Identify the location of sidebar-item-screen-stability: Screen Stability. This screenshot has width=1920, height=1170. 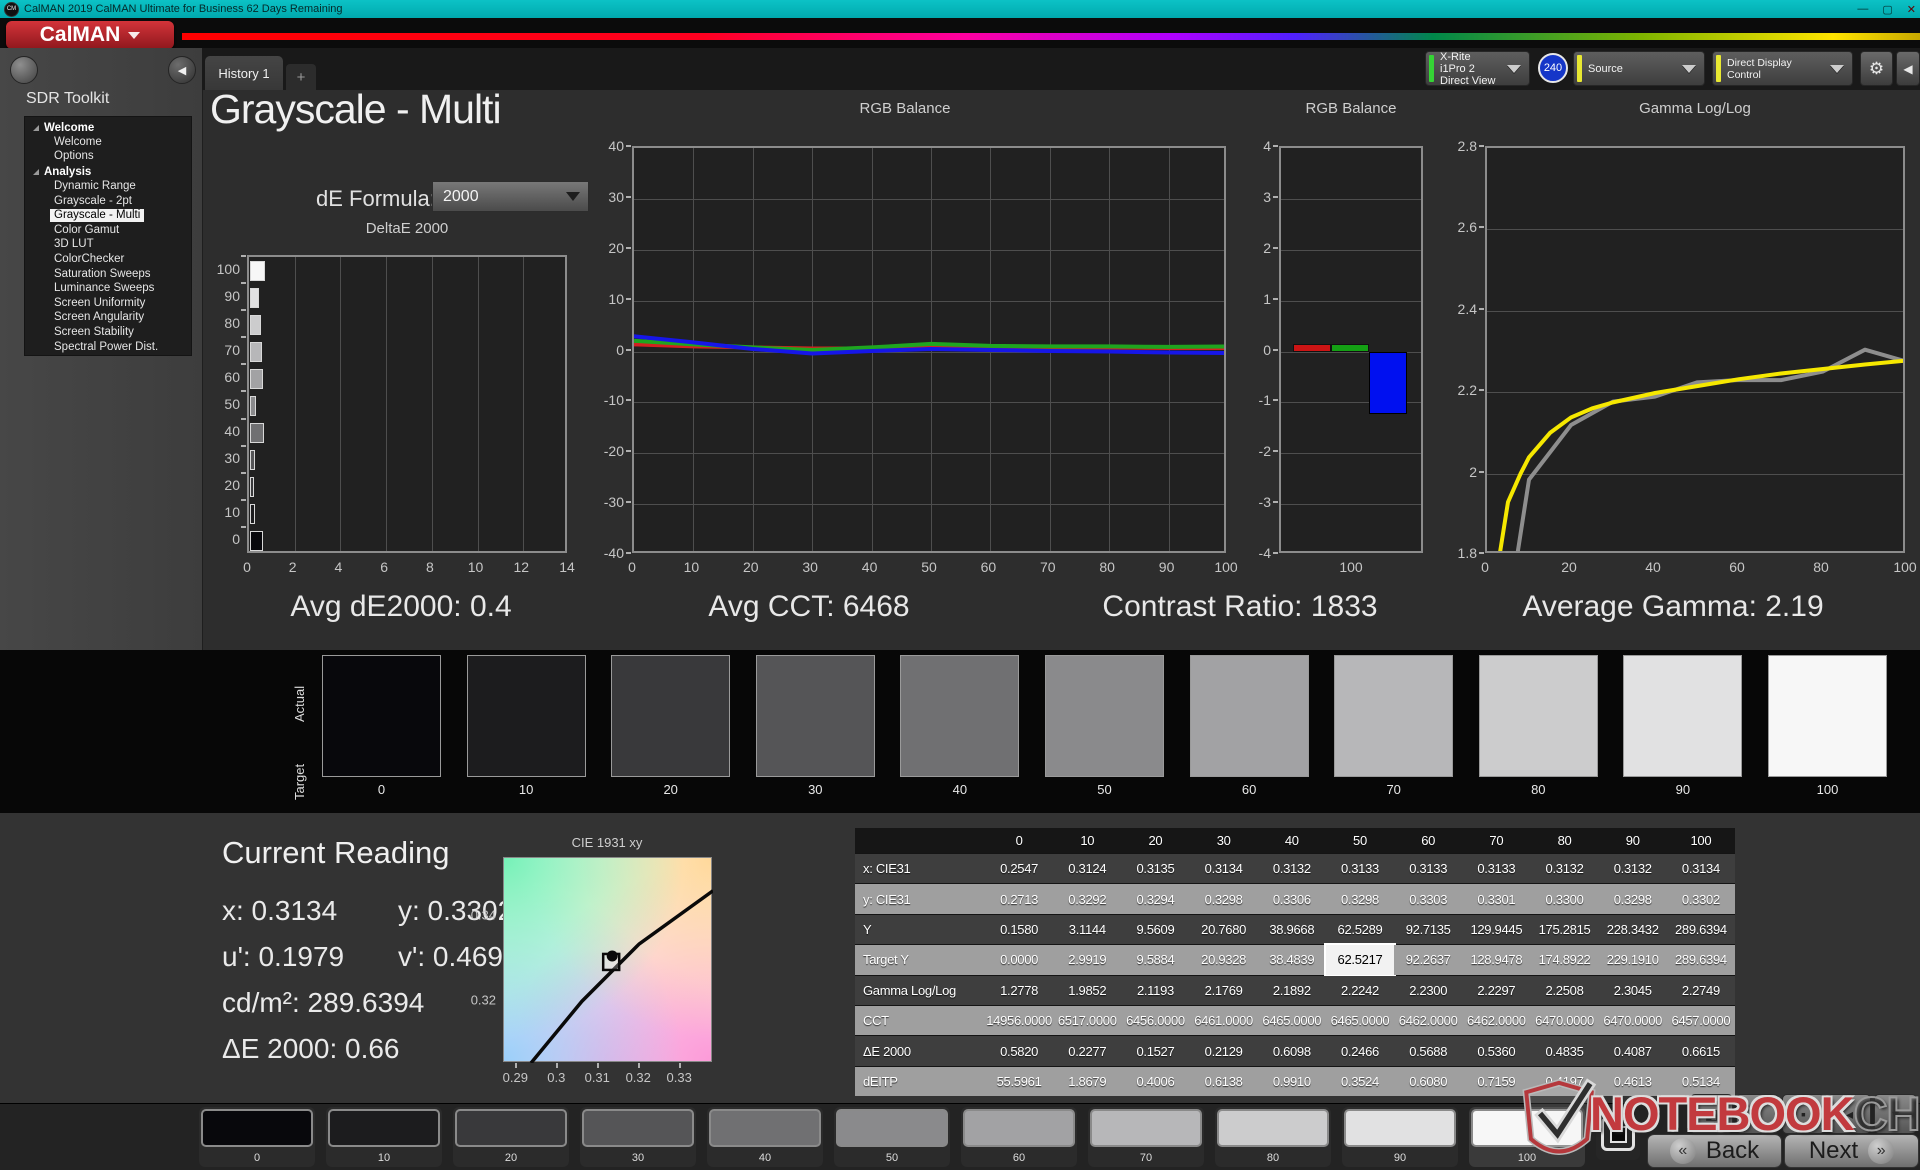
(108, 332).